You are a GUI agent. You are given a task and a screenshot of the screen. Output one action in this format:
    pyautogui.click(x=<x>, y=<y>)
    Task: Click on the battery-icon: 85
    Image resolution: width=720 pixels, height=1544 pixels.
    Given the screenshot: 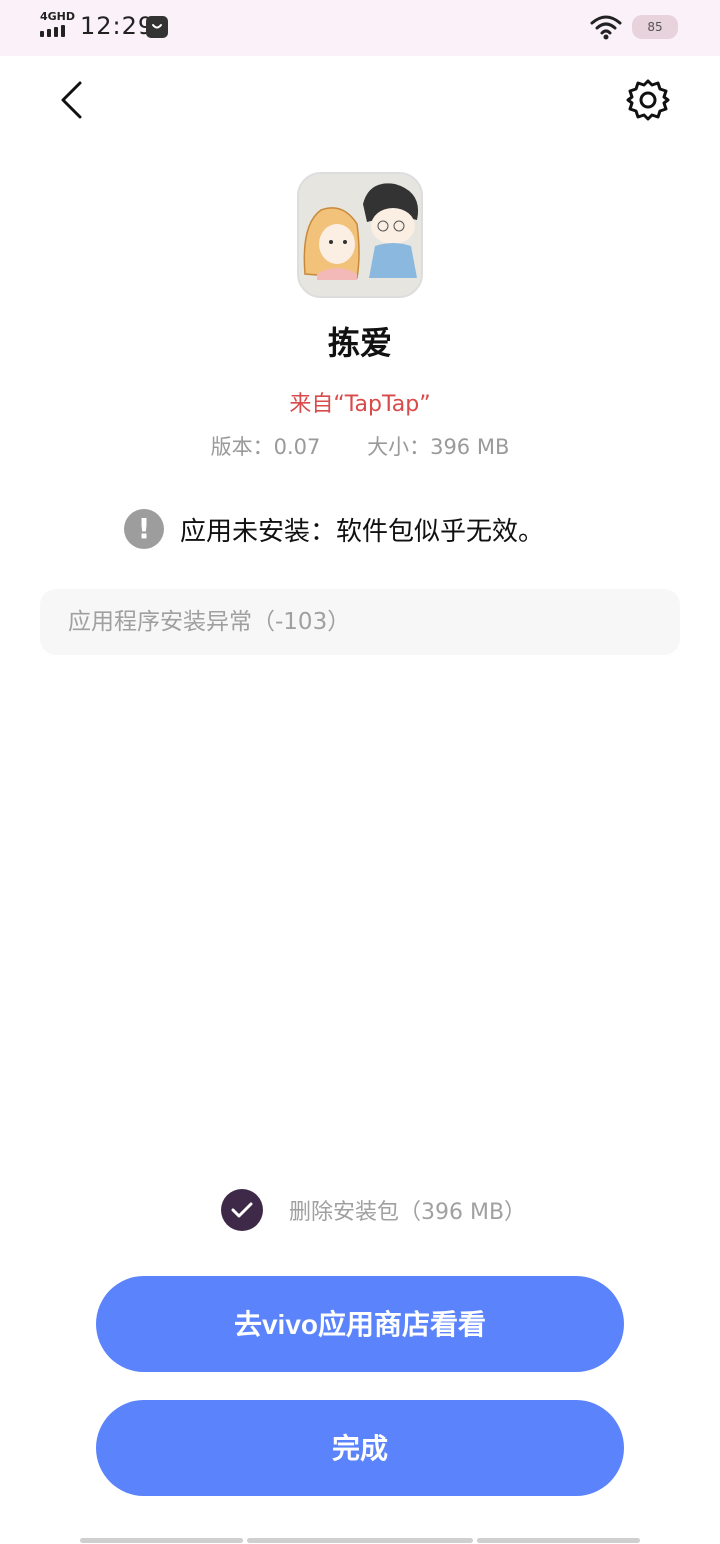 What is the action you would take?
    pyautogui.click(x=655, y=27)
    